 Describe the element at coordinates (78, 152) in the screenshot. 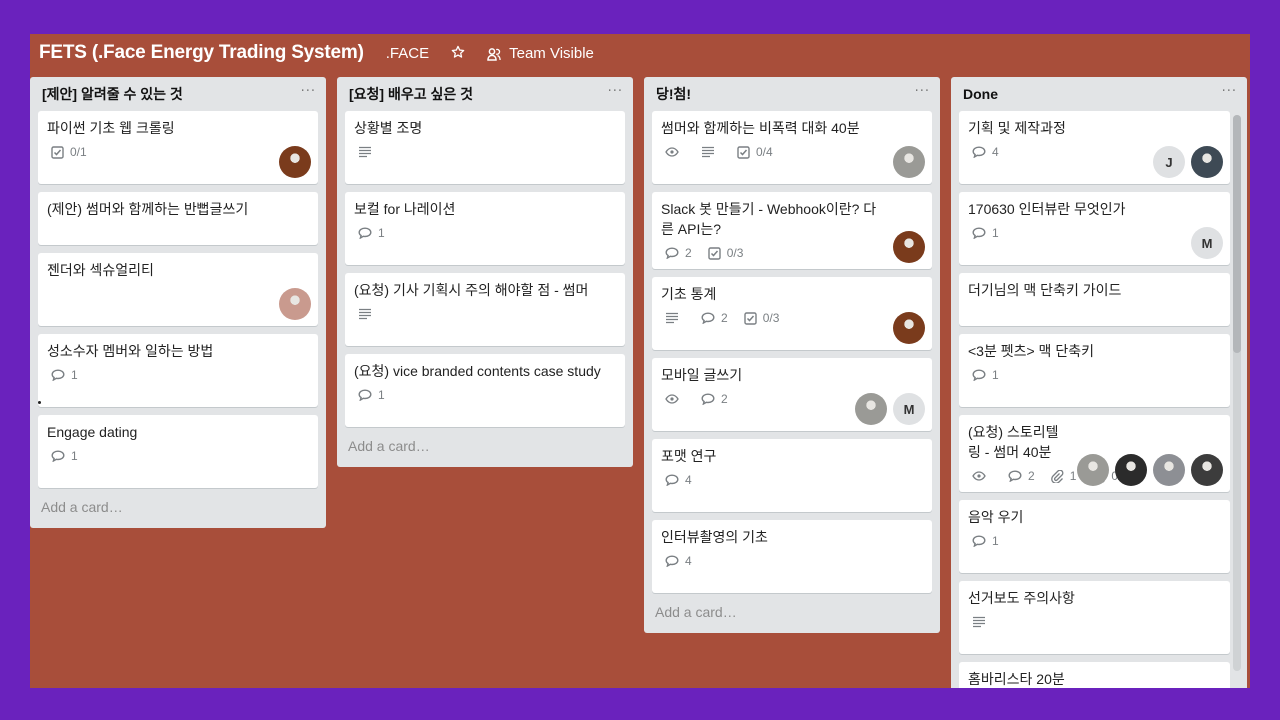

I see `badge-count: 0/1` at that location.